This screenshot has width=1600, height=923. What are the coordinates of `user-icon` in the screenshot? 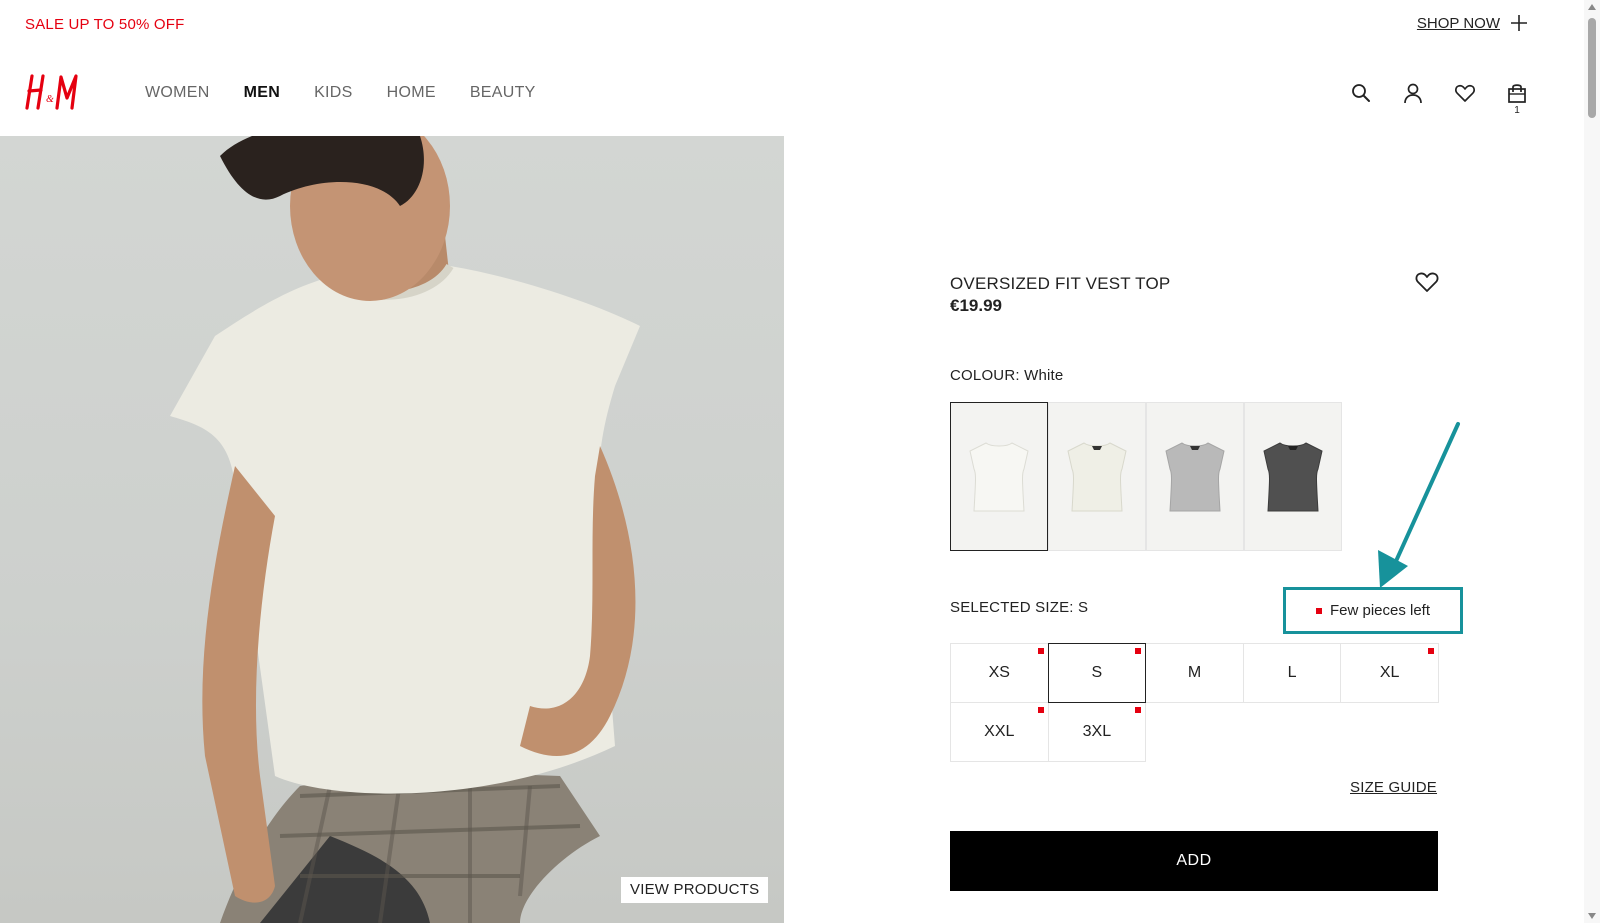 It's located at (1413, 93).